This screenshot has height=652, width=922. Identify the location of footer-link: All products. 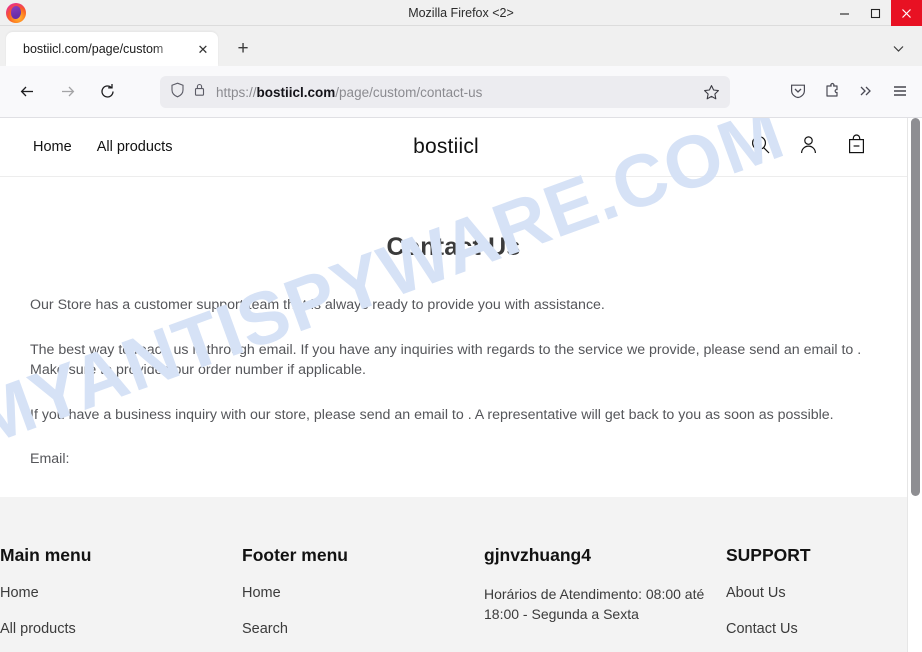
(112, 629).